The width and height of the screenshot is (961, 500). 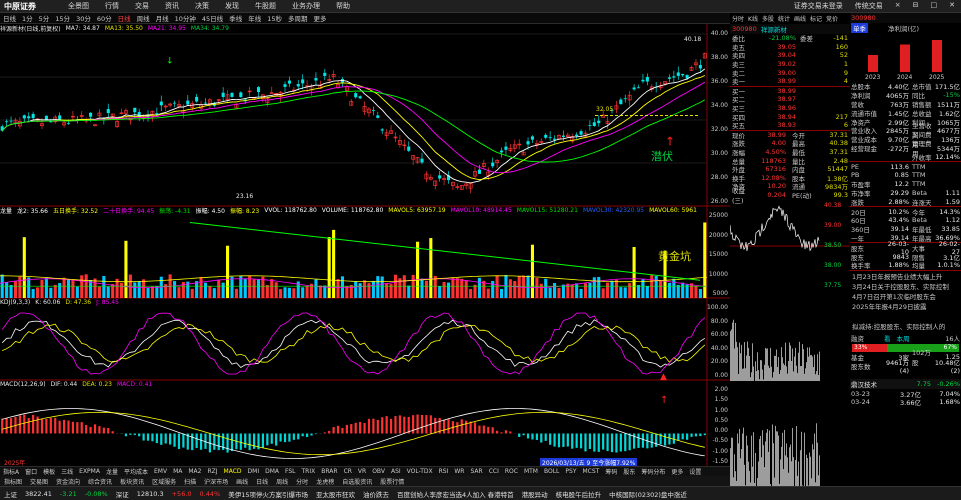 I want to click on indicator-tab: PSY, so click(x=570, y=471).